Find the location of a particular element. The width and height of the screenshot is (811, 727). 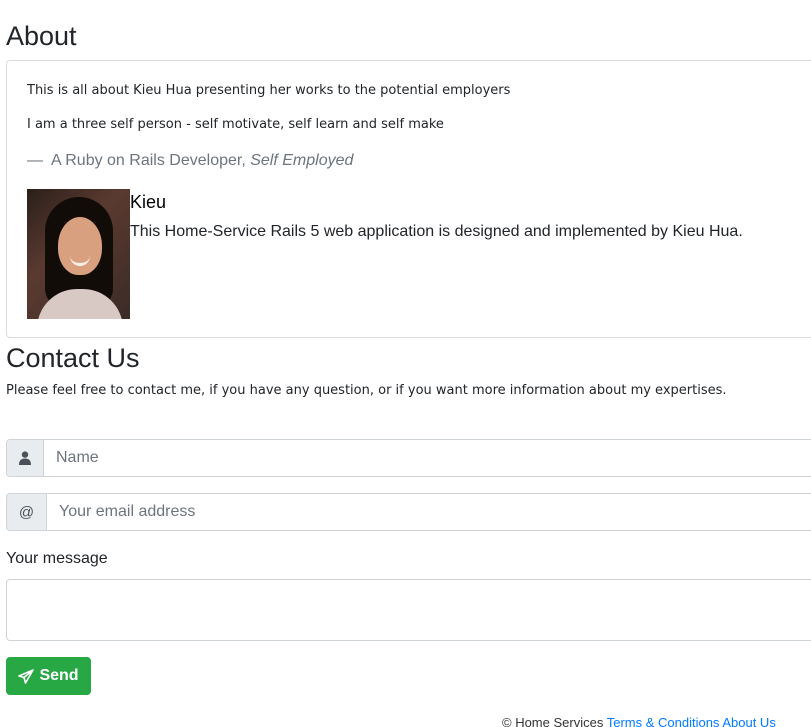

send-button: Send is located at coordinates (48, 676).